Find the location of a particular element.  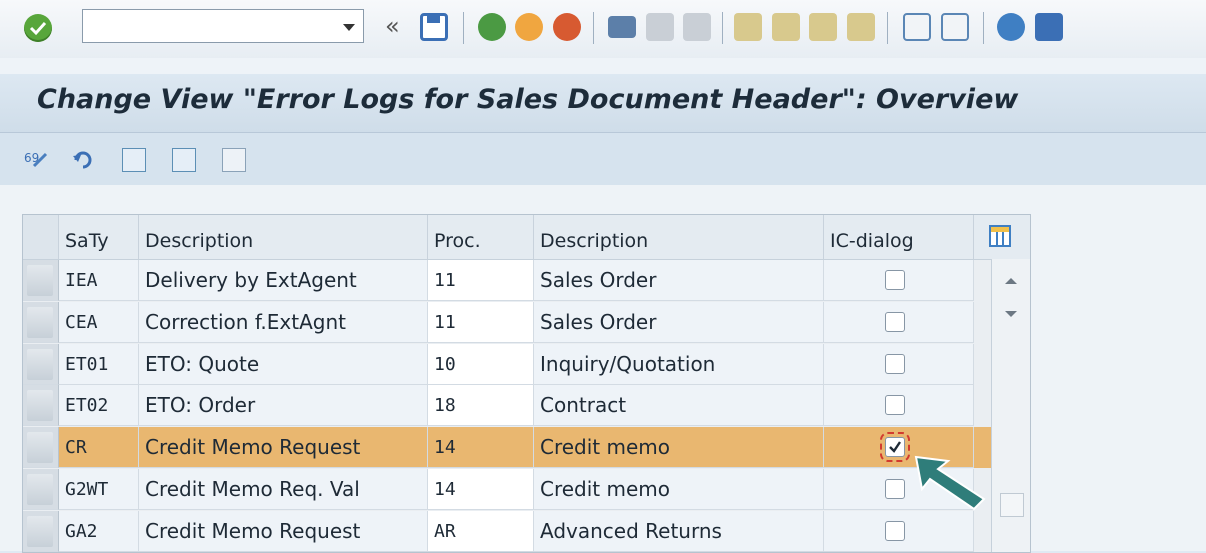

table-row: ET01 ETO: Quote 10 Inquiry/Quotation is located at coordinates (526, 364).